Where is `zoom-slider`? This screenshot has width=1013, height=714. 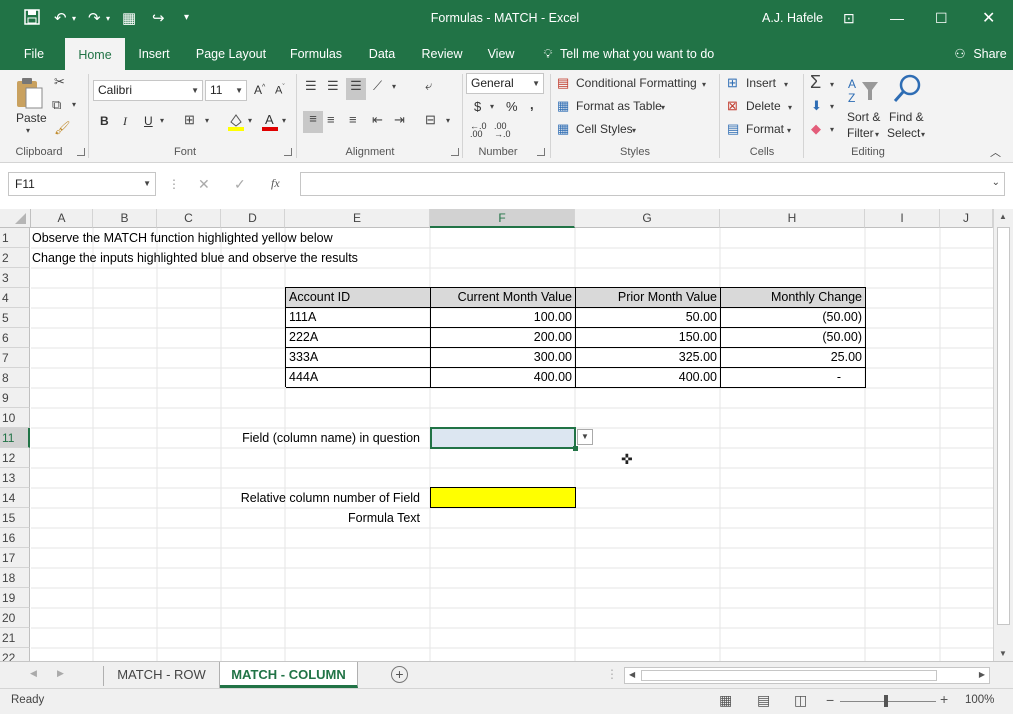 zoom-slider is located at coordinates (888, 701).